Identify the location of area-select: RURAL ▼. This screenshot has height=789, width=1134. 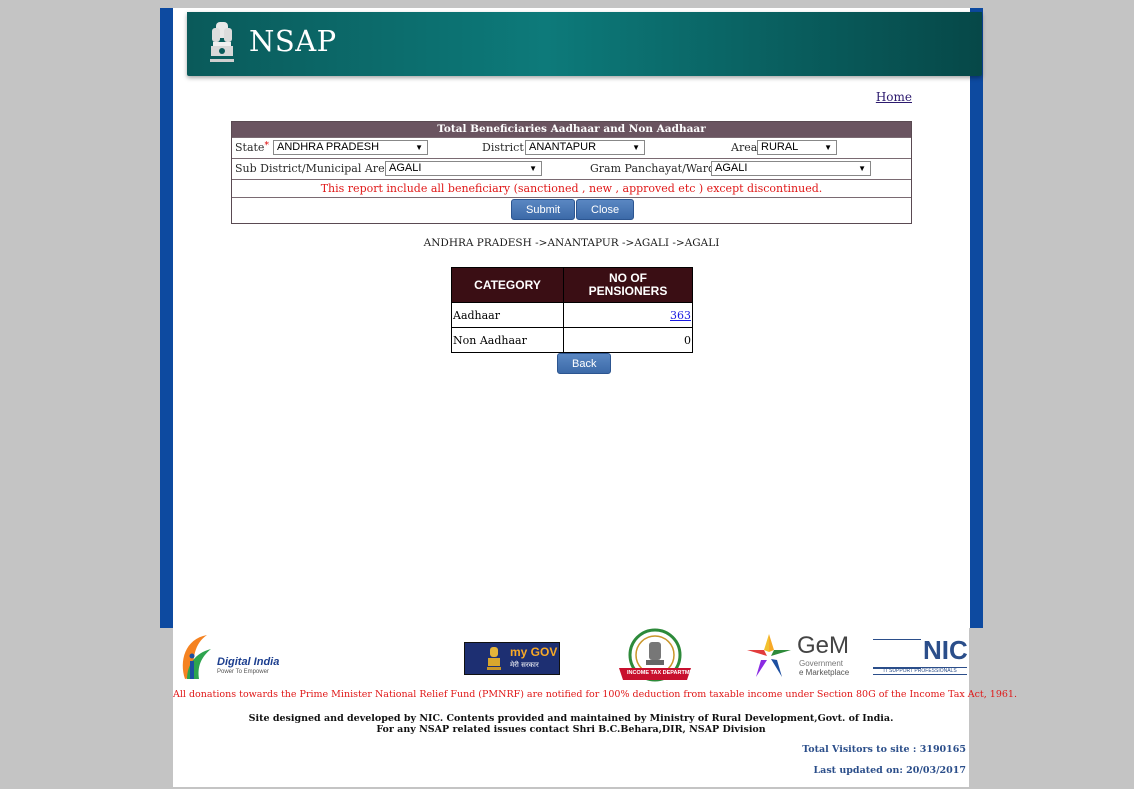
(797, 147).